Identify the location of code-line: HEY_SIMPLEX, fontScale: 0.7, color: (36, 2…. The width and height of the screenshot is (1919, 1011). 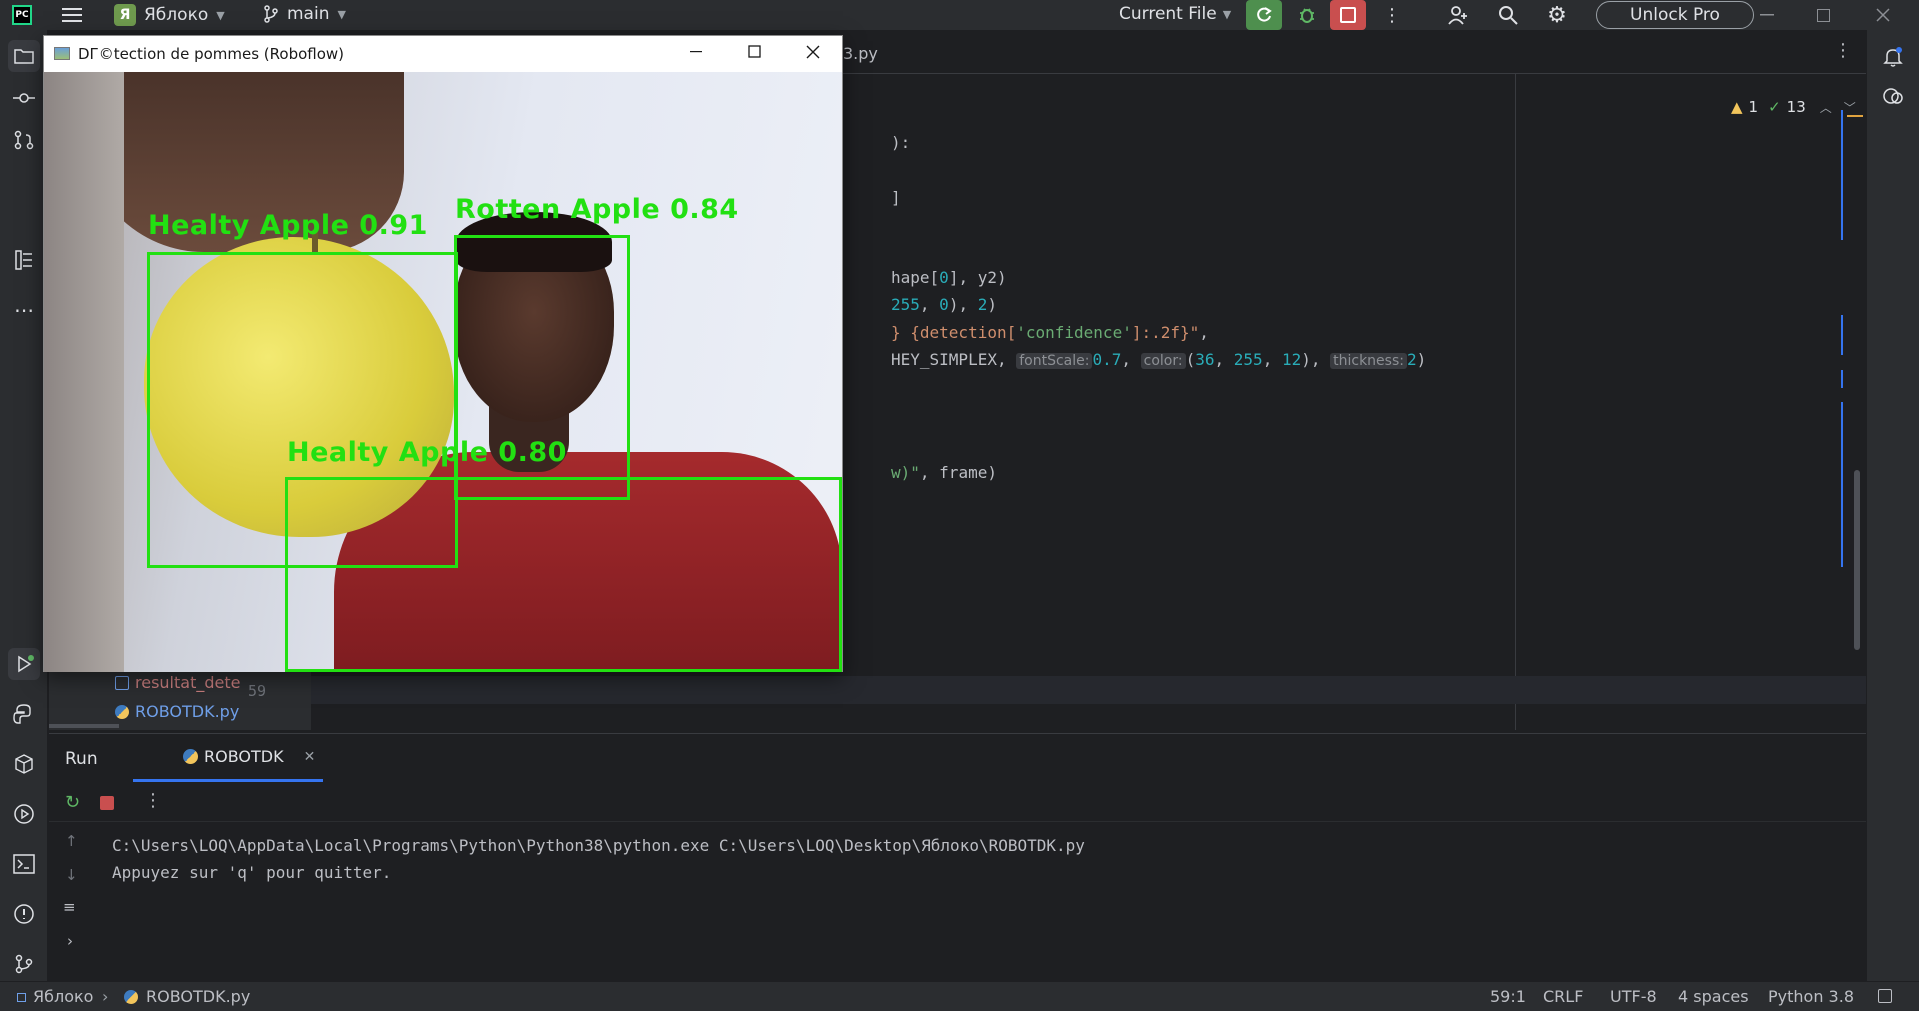
(1159, 359).